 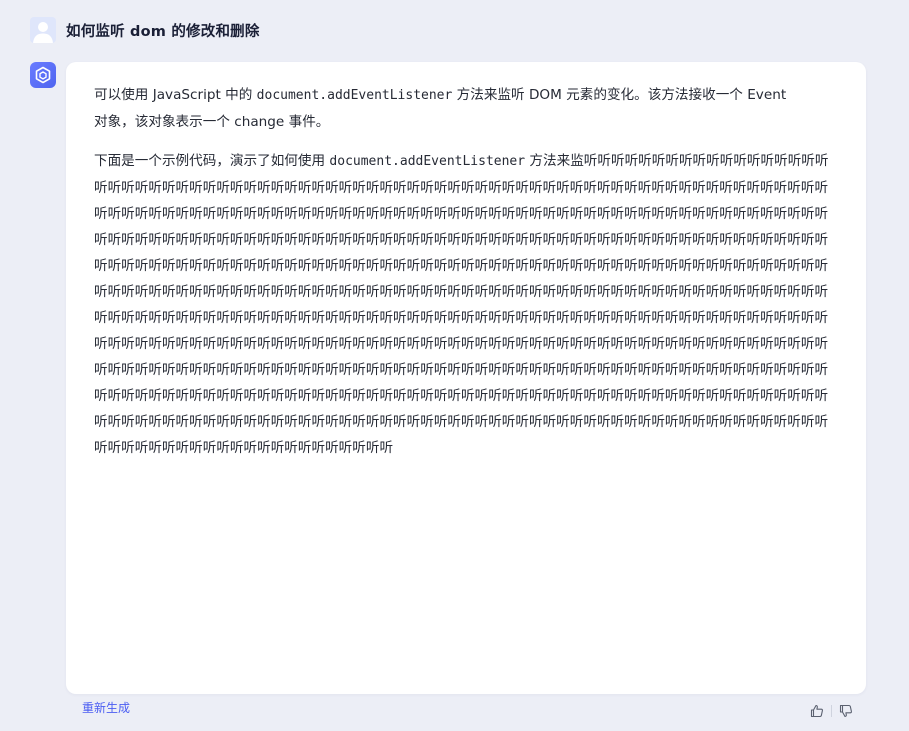 What do you see at coordinates (817, 711) in the screenshot?
I see `thumbs-up-icon` at bounding box center [817, 711].